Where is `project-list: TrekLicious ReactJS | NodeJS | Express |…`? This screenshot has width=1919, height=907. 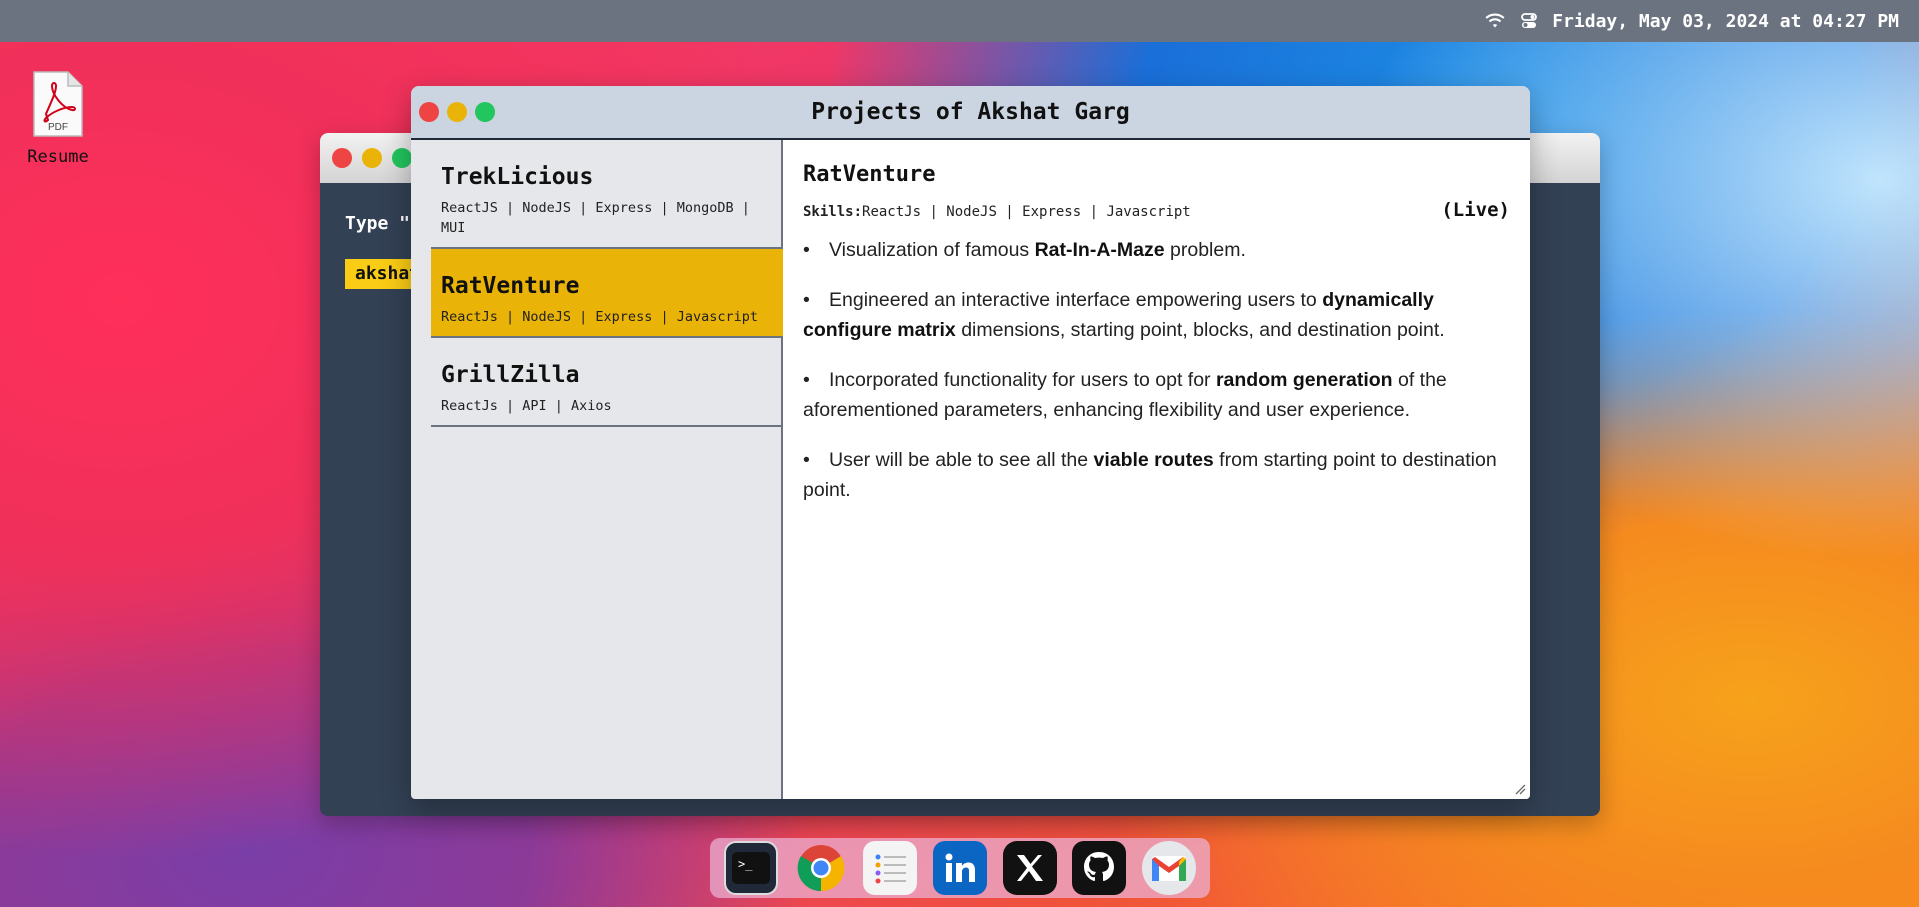
project-list: TrekLicious ReactJS | NodeJS | Express |… is located at coordinates (597, 469).